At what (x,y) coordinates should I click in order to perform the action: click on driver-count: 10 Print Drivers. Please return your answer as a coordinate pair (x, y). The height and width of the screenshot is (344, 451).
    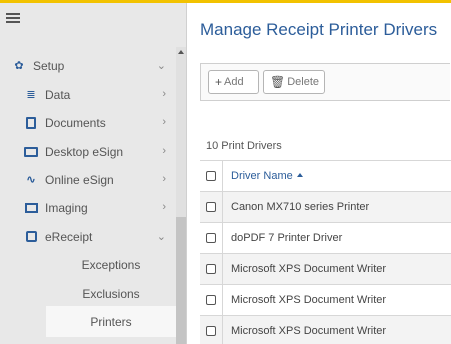
    Looking at the image, I should click on (244, 146).